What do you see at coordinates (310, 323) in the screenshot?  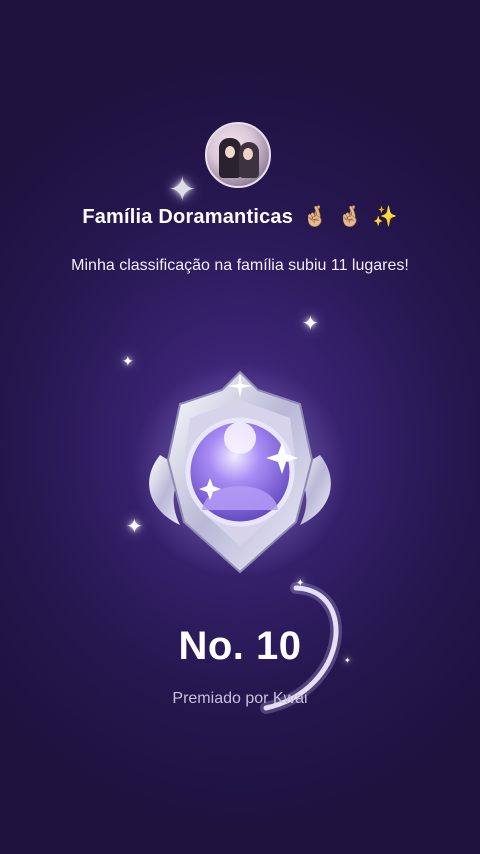 I see `sparkle-icon: ✦` at bounding box center [310, 323].